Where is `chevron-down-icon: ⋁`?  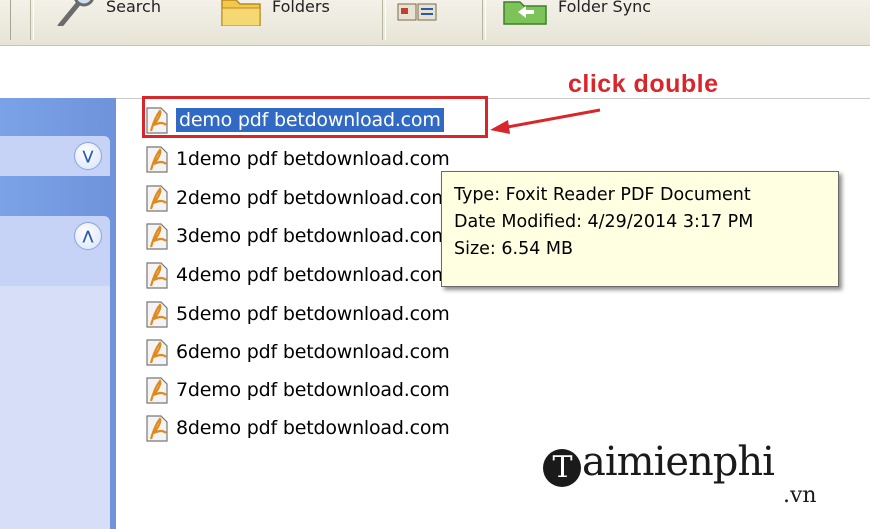 chevron-down-icon: ⋁ is located at coordinates (88, 156).